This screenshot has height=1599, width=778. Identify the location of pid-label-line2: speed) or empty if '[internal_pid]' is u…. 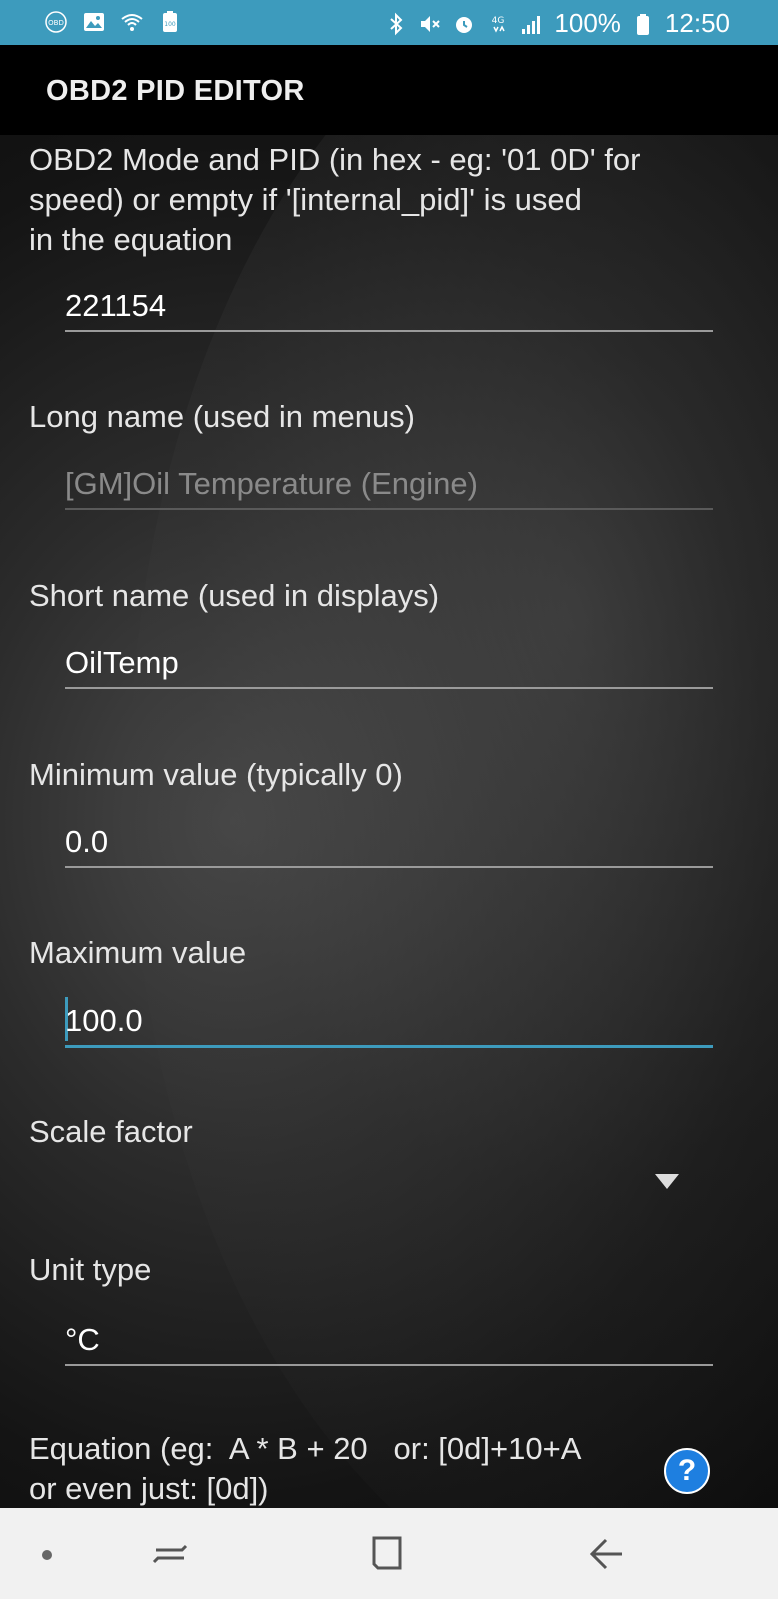
(305, 199).